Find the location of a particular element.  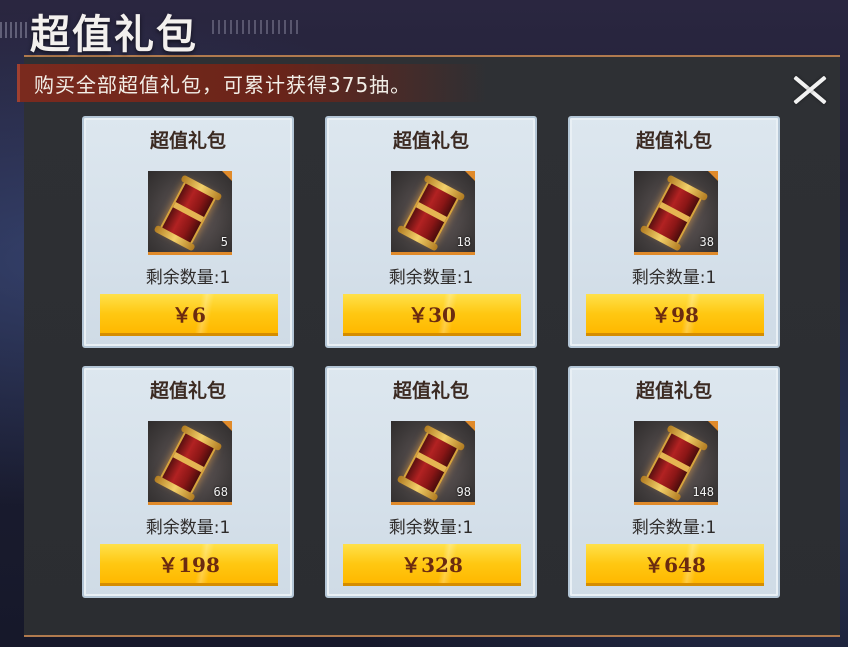

gift-pack-card: 超值礼包 38 剩余数量:1 ￥98 is located at coordinates (674, 232).